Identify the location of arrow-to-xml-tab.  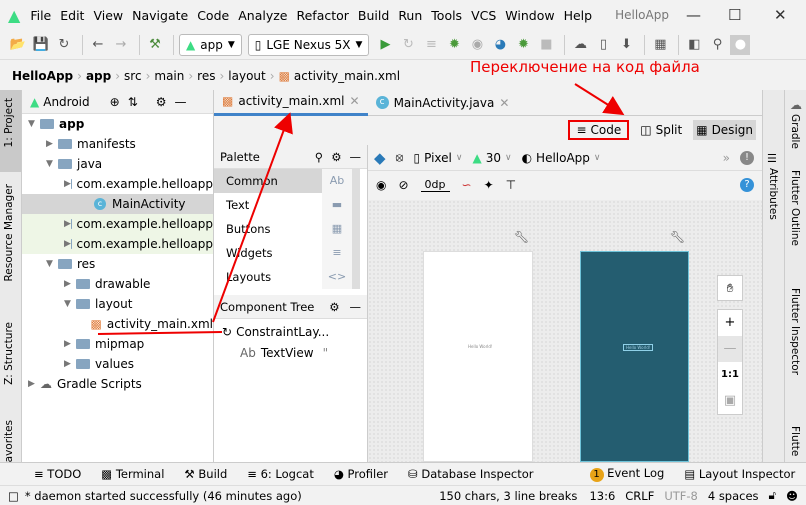
(252, 217).